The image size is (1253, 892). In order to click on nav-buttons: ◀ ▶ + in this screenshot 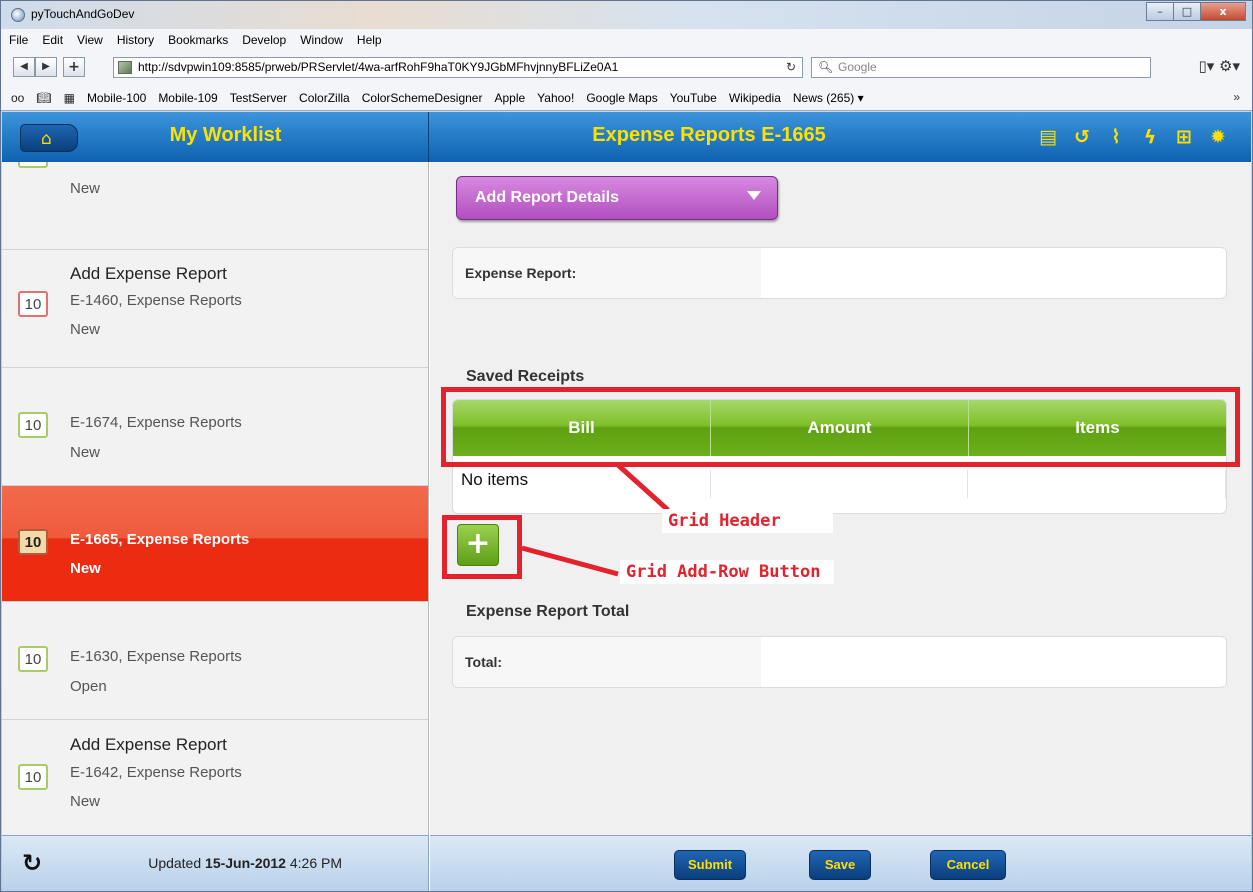, I will do `click(49, 67)`.